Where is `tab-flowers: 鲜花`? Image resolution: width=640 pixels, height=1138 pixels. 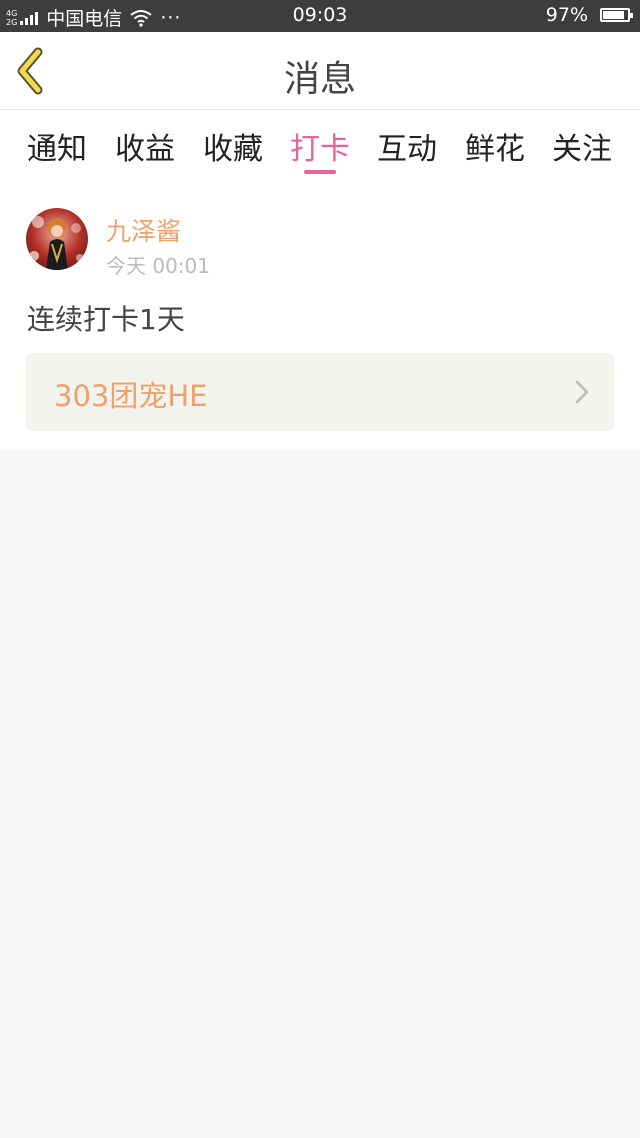
tab-flowers: 鲜花 is located at coordinates (495, 146).